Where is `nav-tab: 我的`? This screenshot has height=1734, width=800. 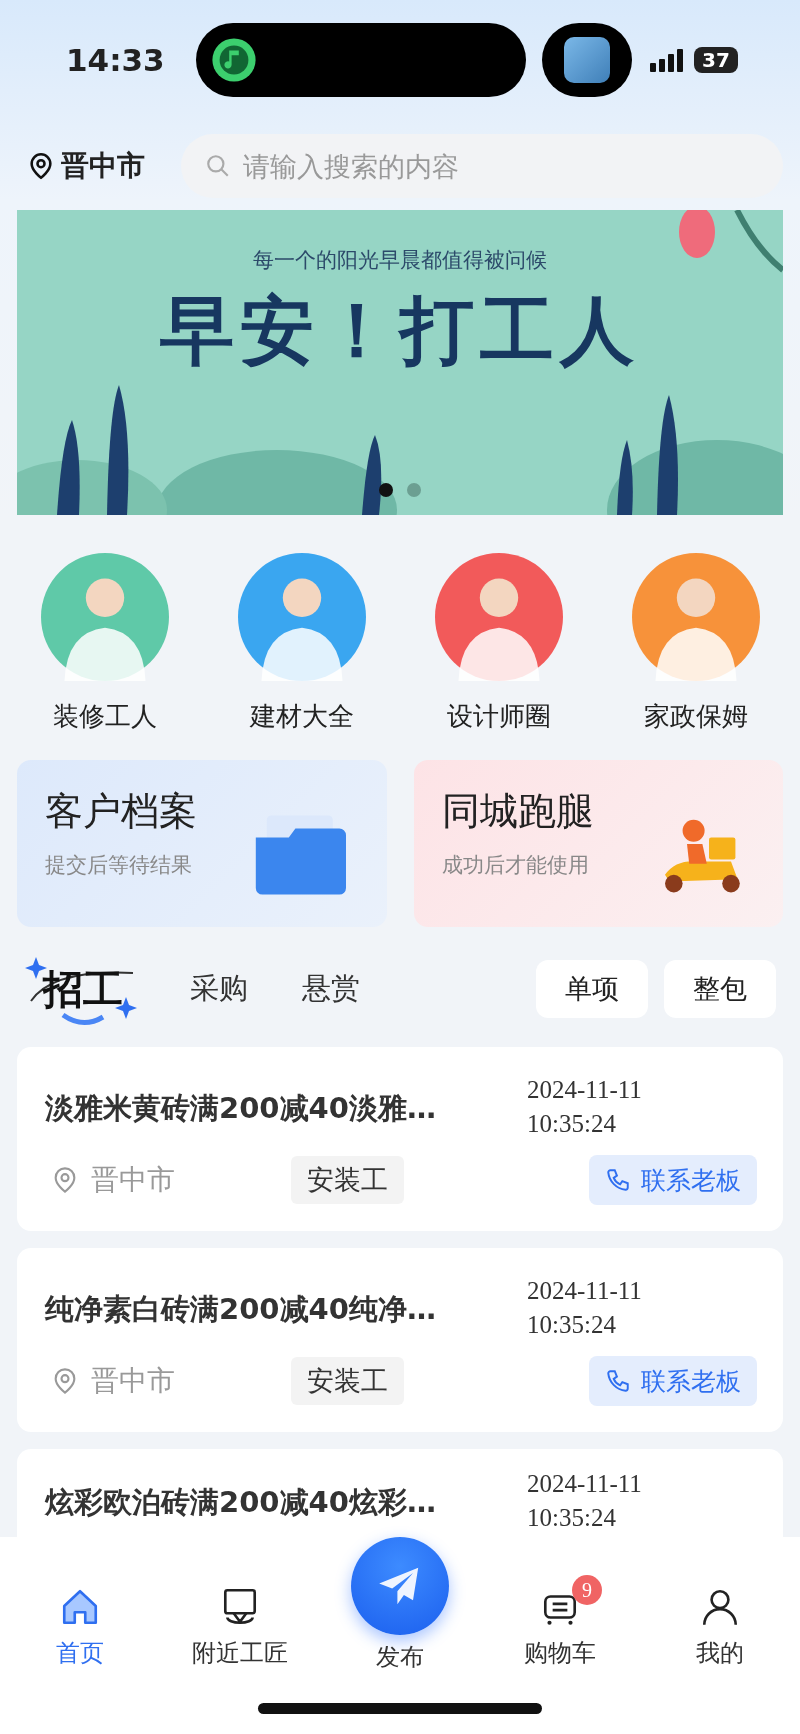 nav-tab: 我的 is located at coordinates (720, 1626).